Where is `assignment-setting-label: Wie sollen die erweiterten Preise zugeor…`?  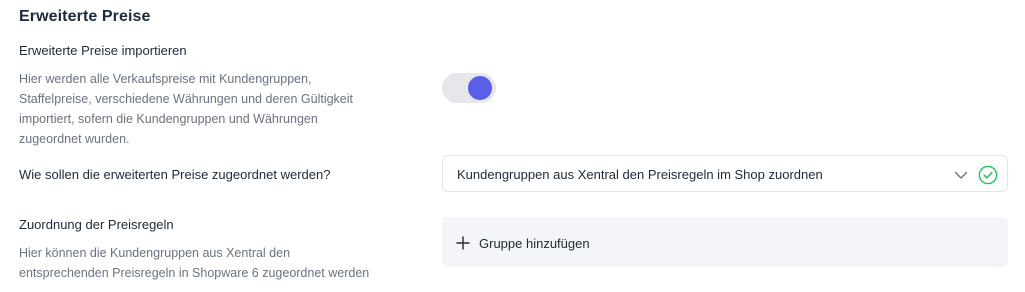 assignment-setting-label: Wie sollen die erweiterten Preise zugeor… is located at coordinates (175, 174).